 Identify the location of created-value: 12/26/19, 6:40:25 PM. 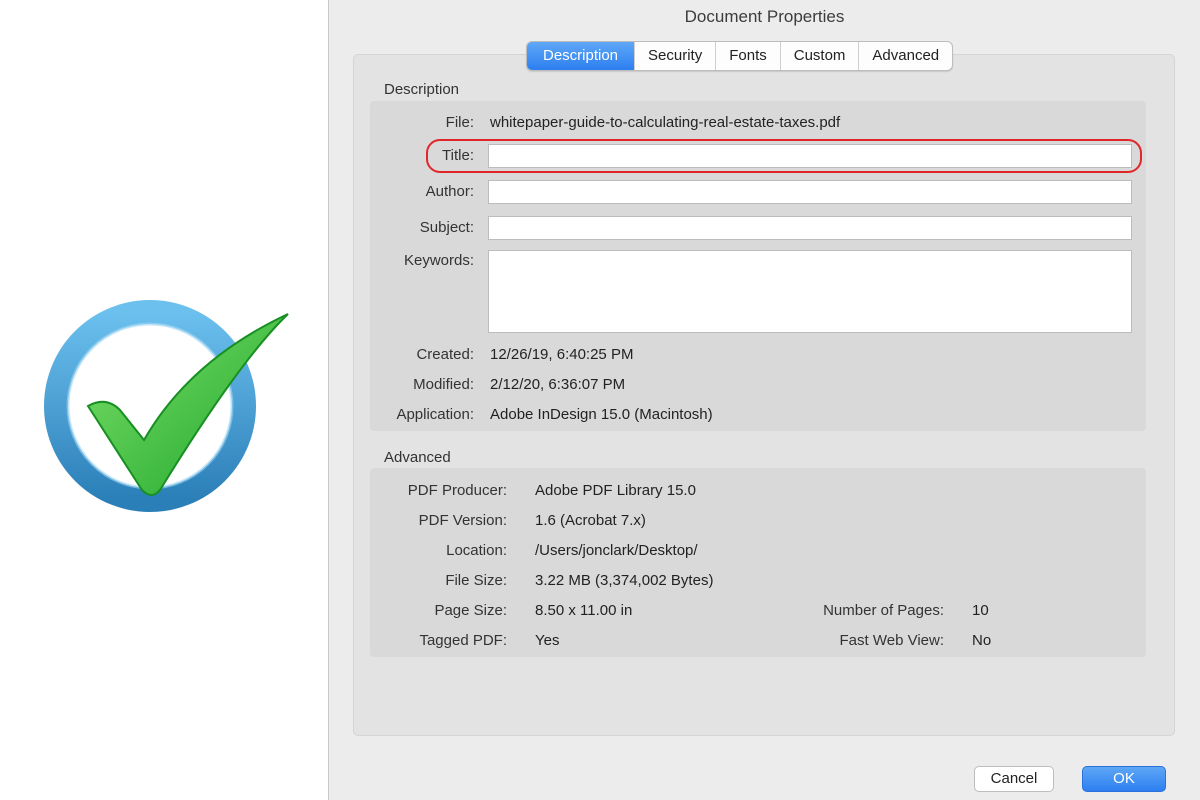
(562, 354).